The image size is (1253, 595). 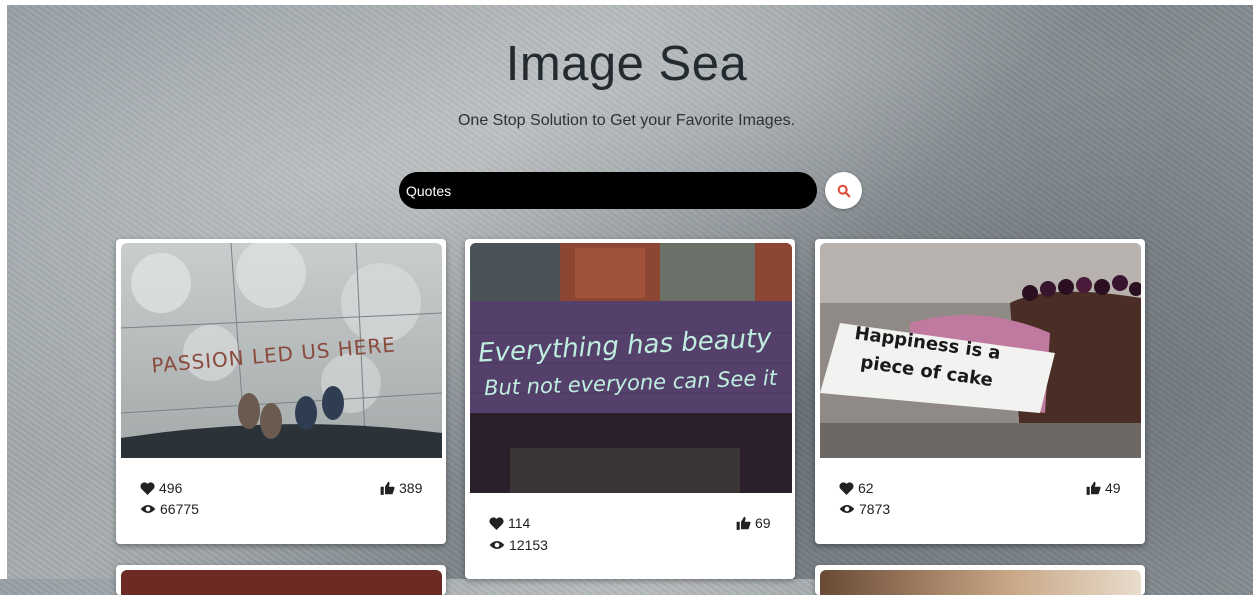 What do you see at coordinates (856, 488) in the screenshot?
I see `like-count: 62` at bounding box center [856, 488].